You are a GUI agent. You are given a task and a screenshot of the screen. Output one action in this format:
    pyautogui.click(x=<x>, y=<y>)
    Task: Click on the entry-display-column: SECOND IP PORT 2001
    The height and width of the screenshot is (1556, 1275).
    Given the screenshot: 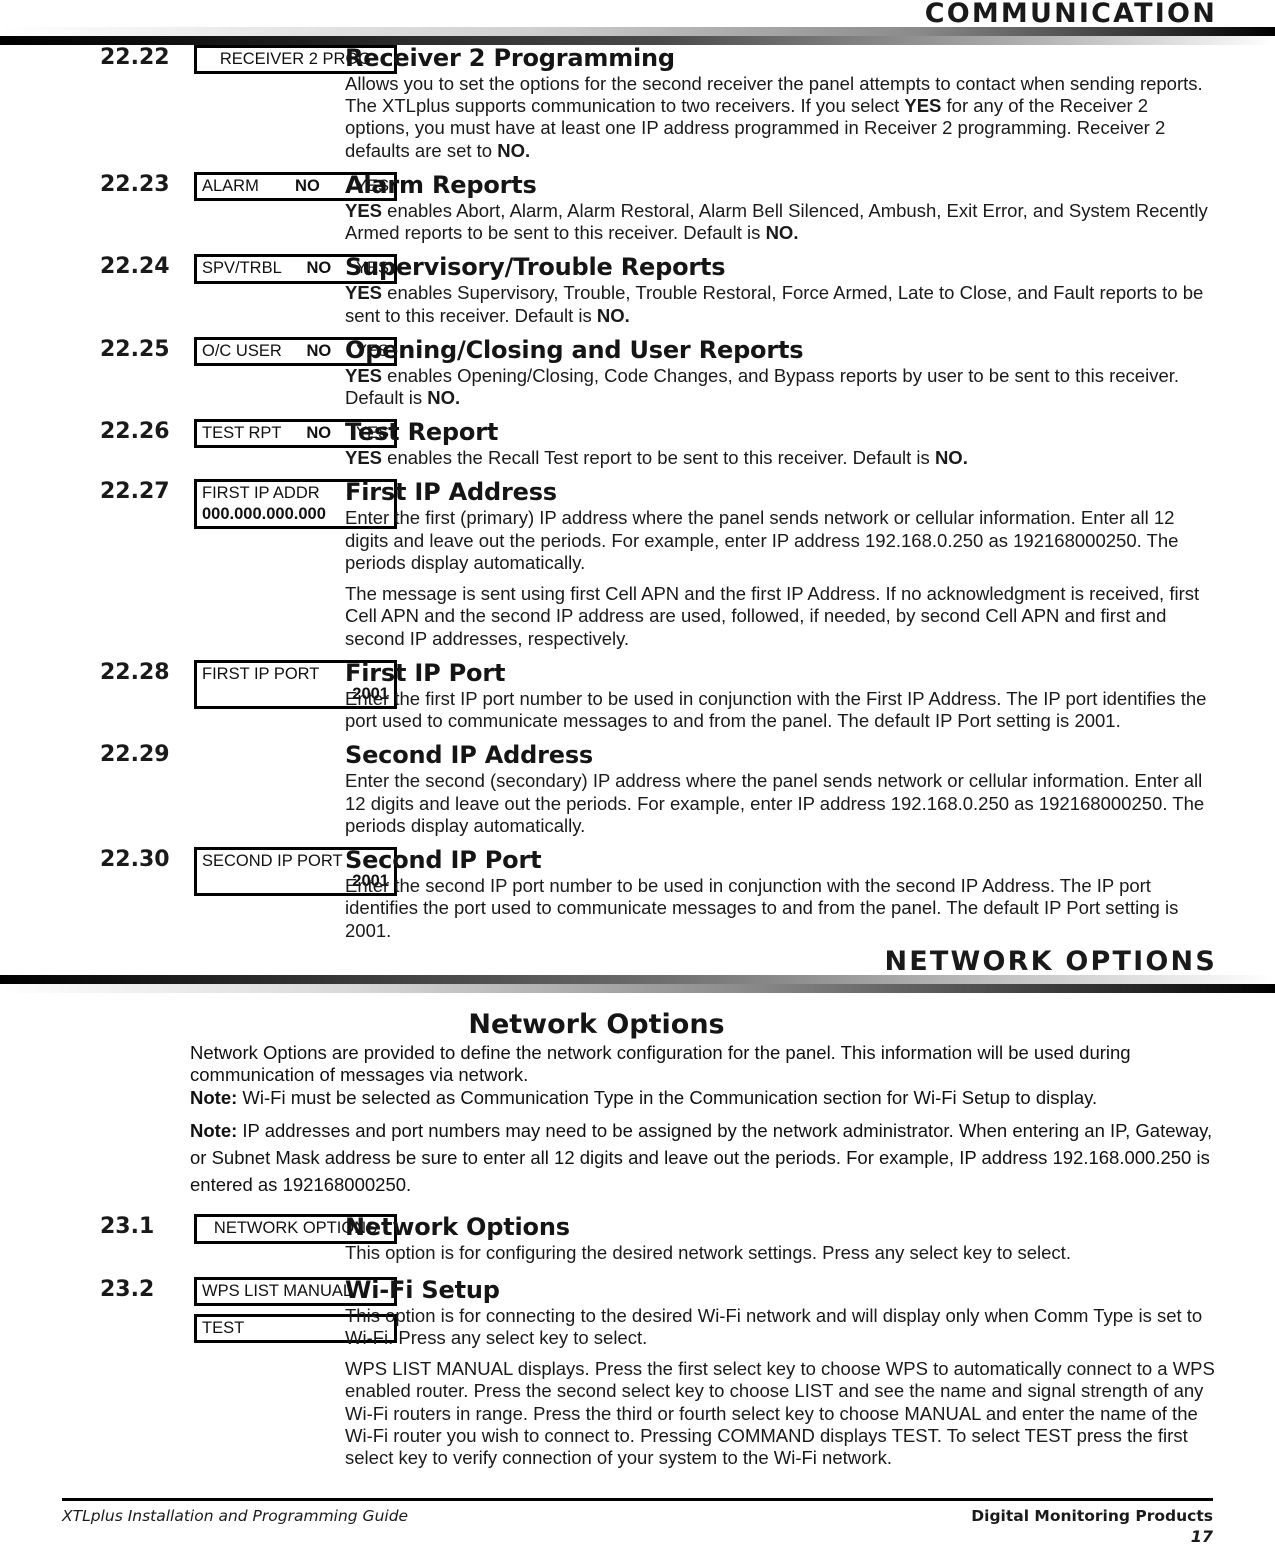 What is the action you would take?
    pyautogui.click(x=252, y=872)
    